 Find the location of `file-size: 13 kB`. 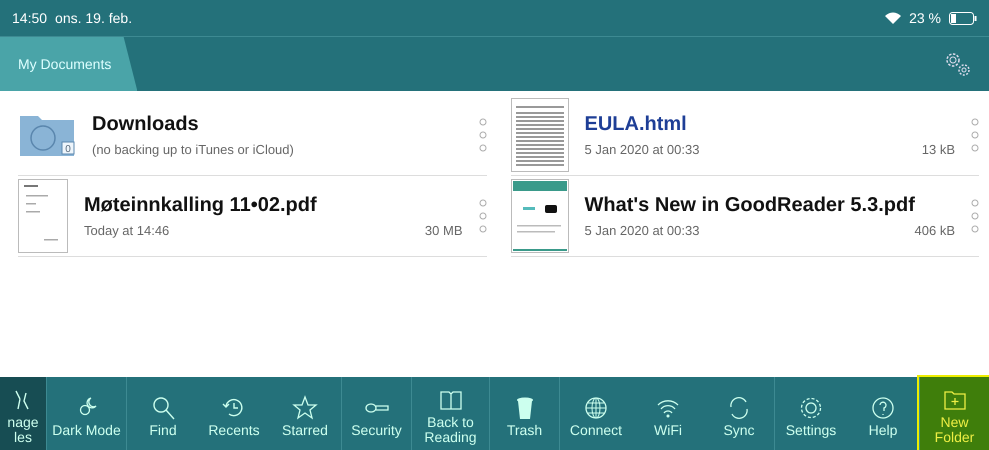

file-size: 13 kB is located at coordinates (938, 149).